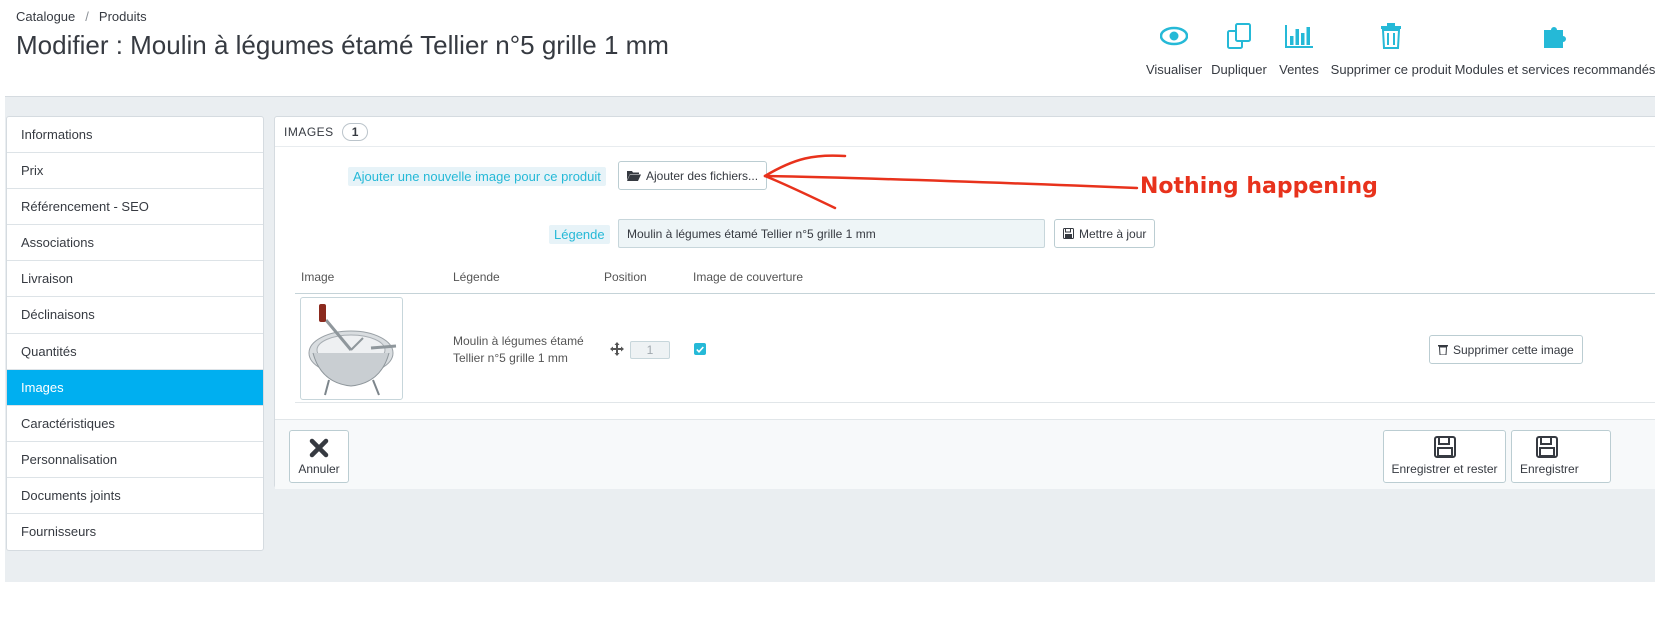 The width and height of the screenshot is (1655, 620). What do you see at coordinates (135, 315) in the screenshot?
I see `sidebar-item-declinaisons: Déclinaisons` at bounding box center [135, 315].